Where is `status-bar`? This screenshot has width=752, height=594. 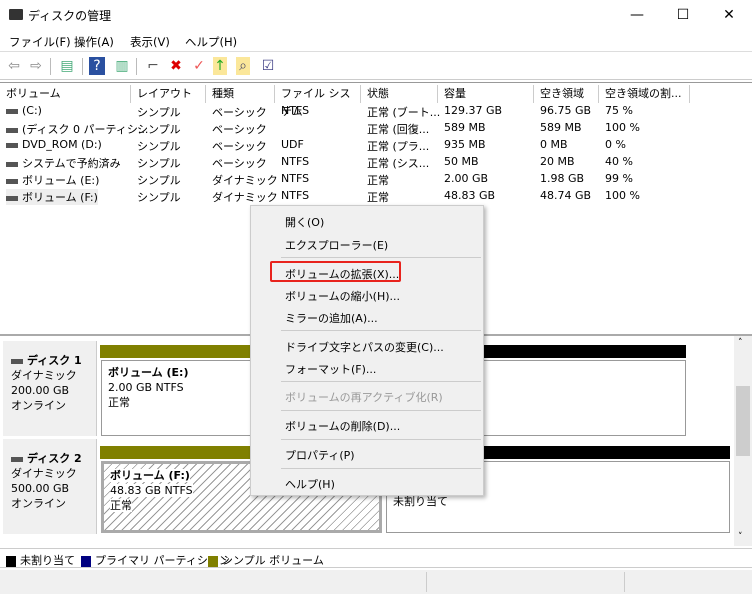 status-bar is located at coordinates (376, 582).